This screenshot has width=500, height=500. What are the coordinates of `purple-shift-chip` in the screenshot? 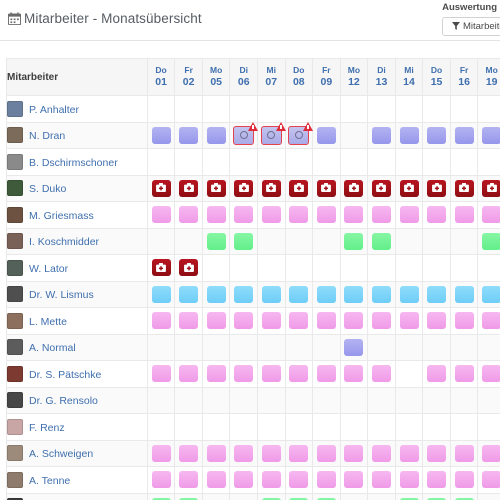 It's located at (161, 135).